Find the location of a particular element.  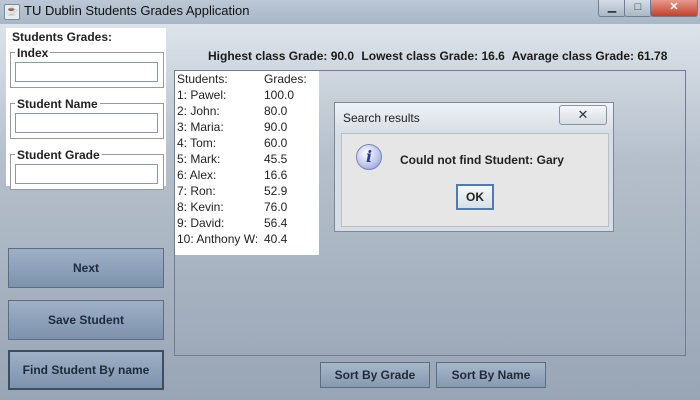

student-grade: 45.5 is located at coordinates (276, 159).